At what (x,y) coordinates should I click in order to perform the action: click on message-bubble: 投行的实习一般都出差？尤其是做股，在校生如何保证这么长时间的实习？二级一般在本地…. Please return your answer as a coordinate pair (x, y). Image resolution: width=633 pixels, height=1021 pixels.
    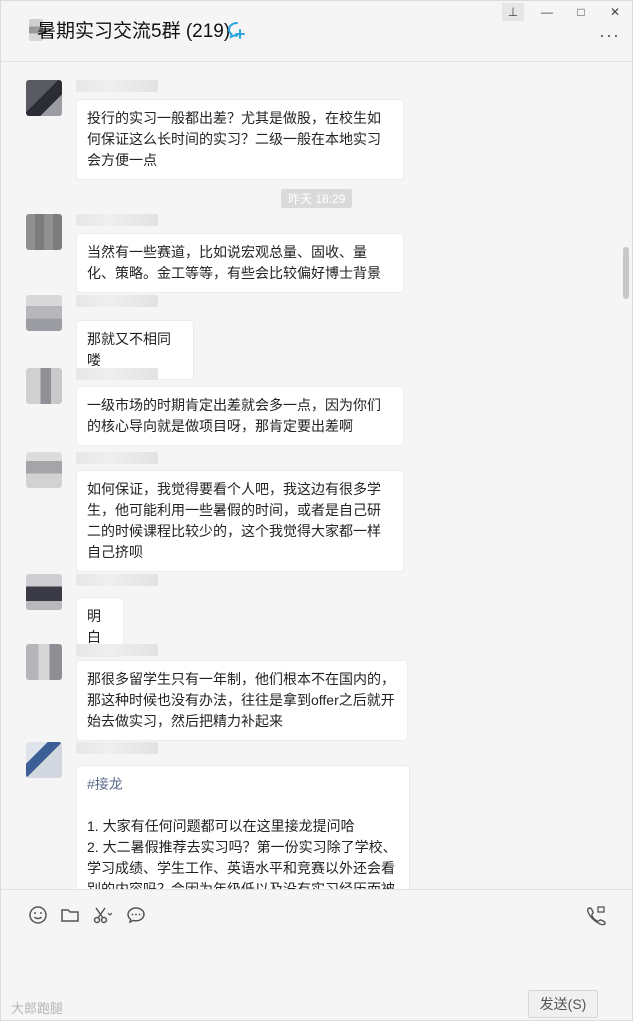
    Looking at the image, I should click on (240, 139).